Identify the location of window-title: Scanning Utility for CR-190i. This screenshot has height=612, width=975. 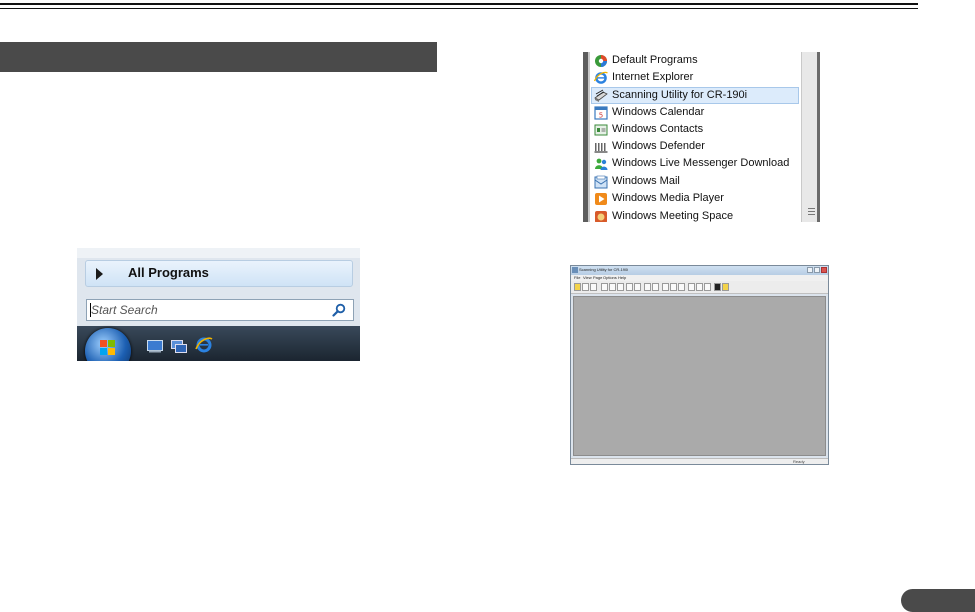
(604, 269).